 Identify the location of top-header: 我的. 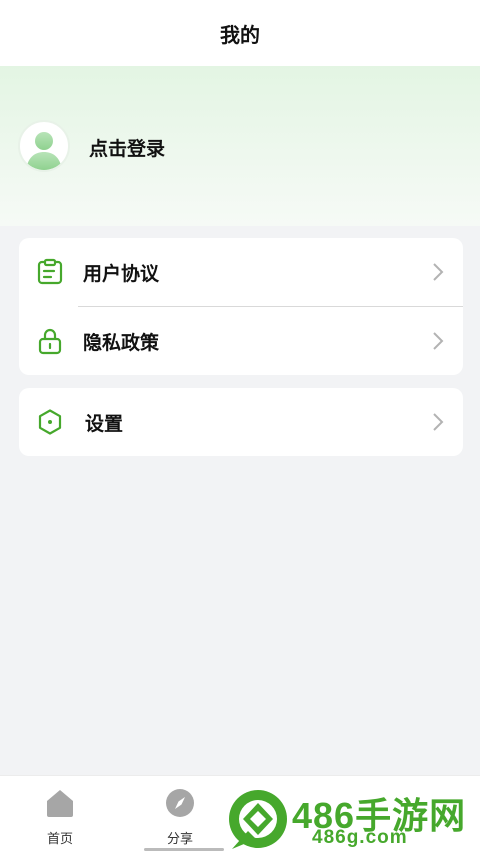
(240, 33).